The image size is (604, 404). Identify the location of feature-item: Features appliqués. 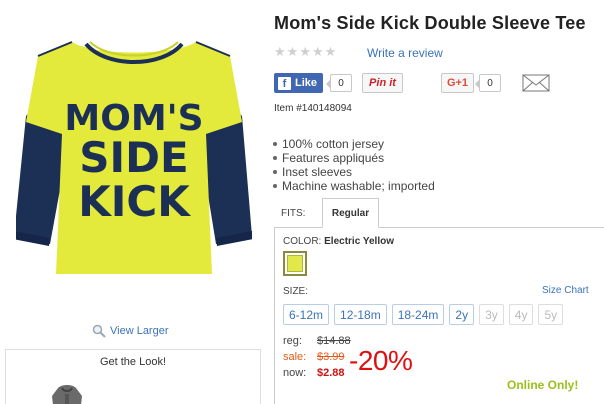
(354, 158).